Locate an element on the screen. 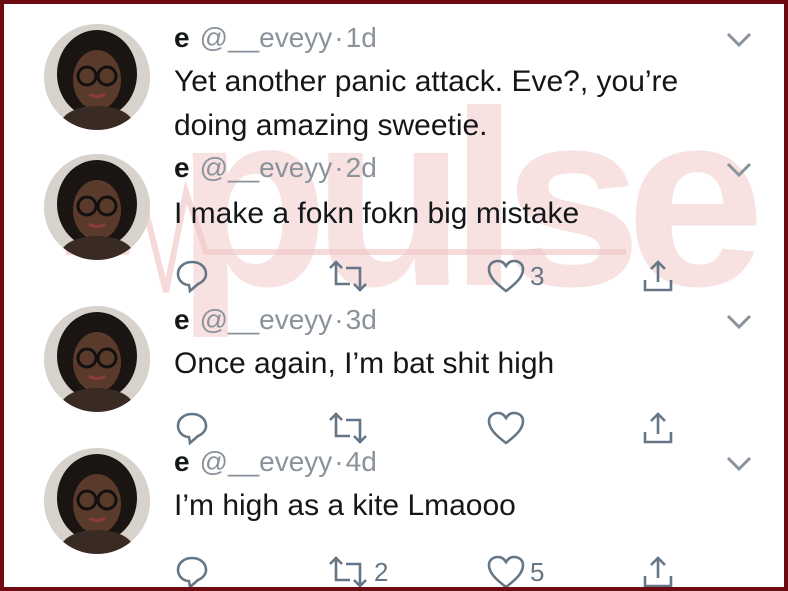  tweet-text: I’m high as a kite Lmaooo is located at coordinates (454, 506).